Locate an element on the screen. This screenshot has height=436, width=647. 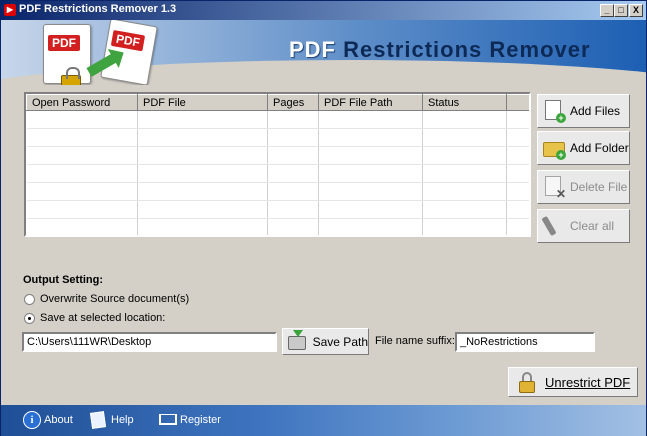
padlock-icon is located at coordinates (527, 382).